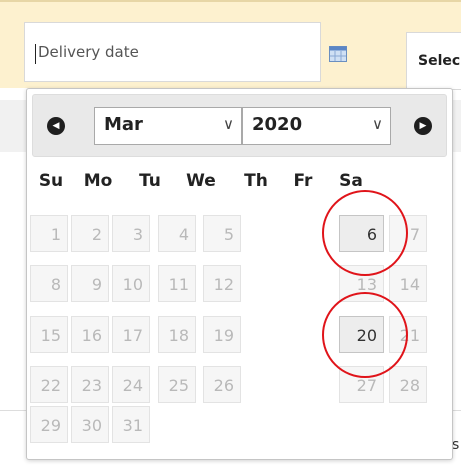  Describe the element at coordinates (361, 384) in the screenshot. I see `calendar-day: 27` at that location.